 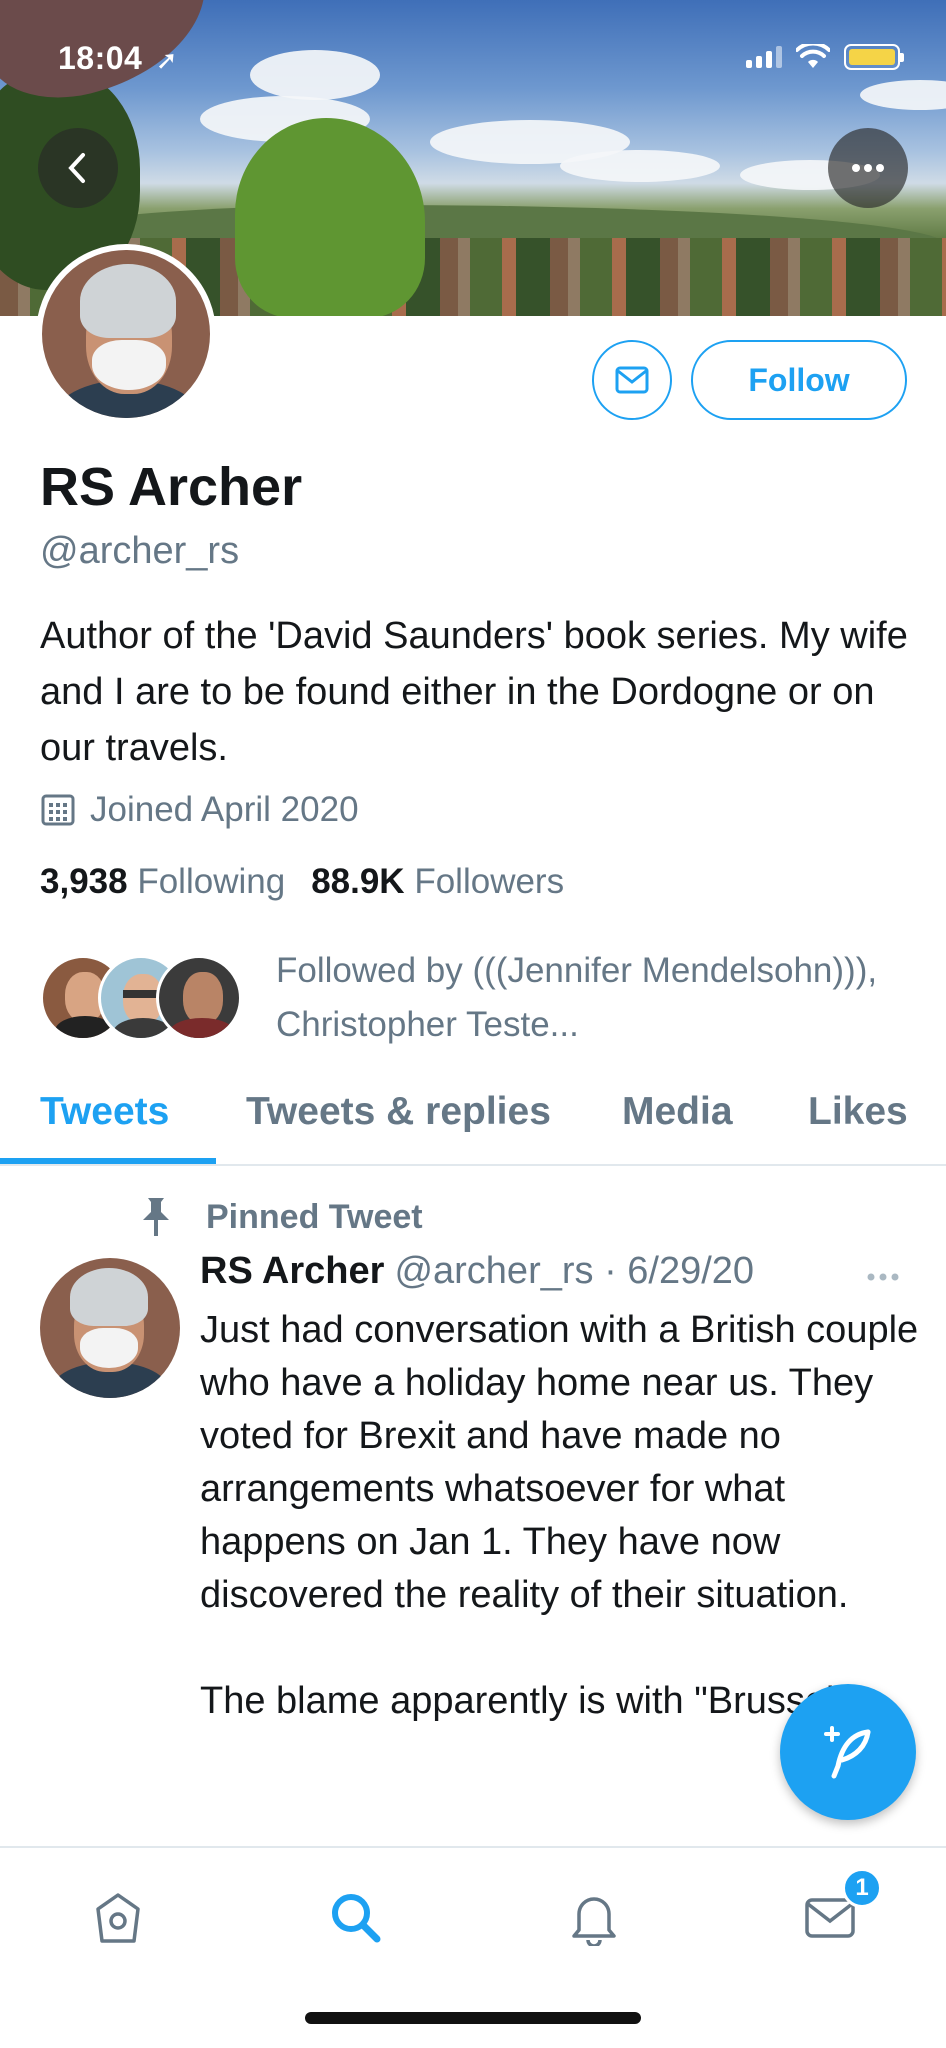 What do you see at coordinates (489, 881) in the screenshot?
I see `followers-label: Followers` at bounding box center [489, 881].